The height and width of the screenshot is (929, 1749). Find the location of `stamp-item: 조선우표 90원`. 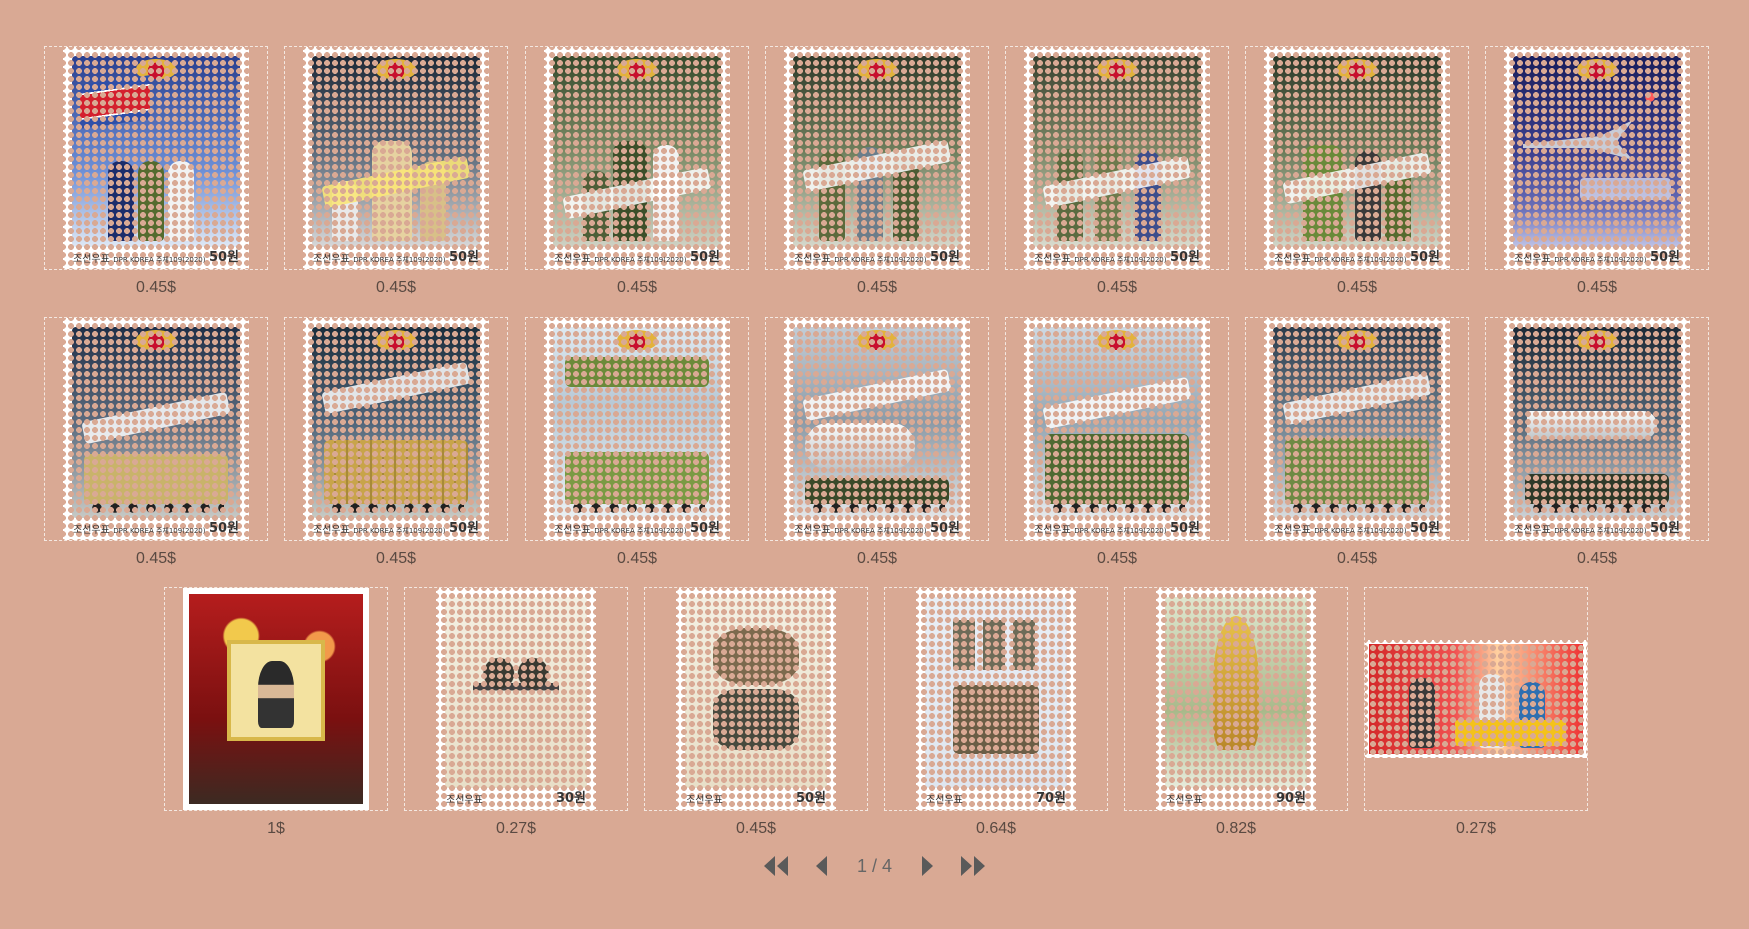

stamp-item: 조선우표 90원 is located at coordinates (1236, 699).